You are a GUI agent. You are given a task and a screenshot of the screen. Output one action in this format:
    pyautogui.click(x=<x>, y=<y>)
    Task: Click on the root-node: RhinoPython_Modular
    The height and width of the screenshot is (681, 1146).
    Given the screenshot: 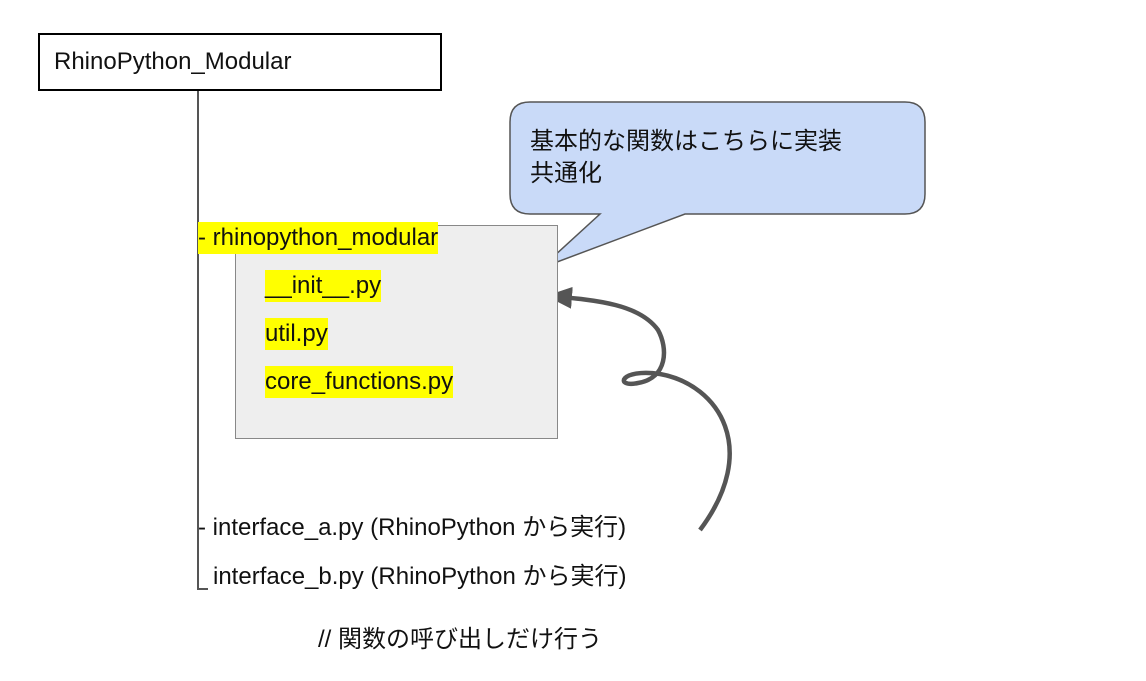 What is the action you would take?
    pyautogui.click(x=240, y=62)
    